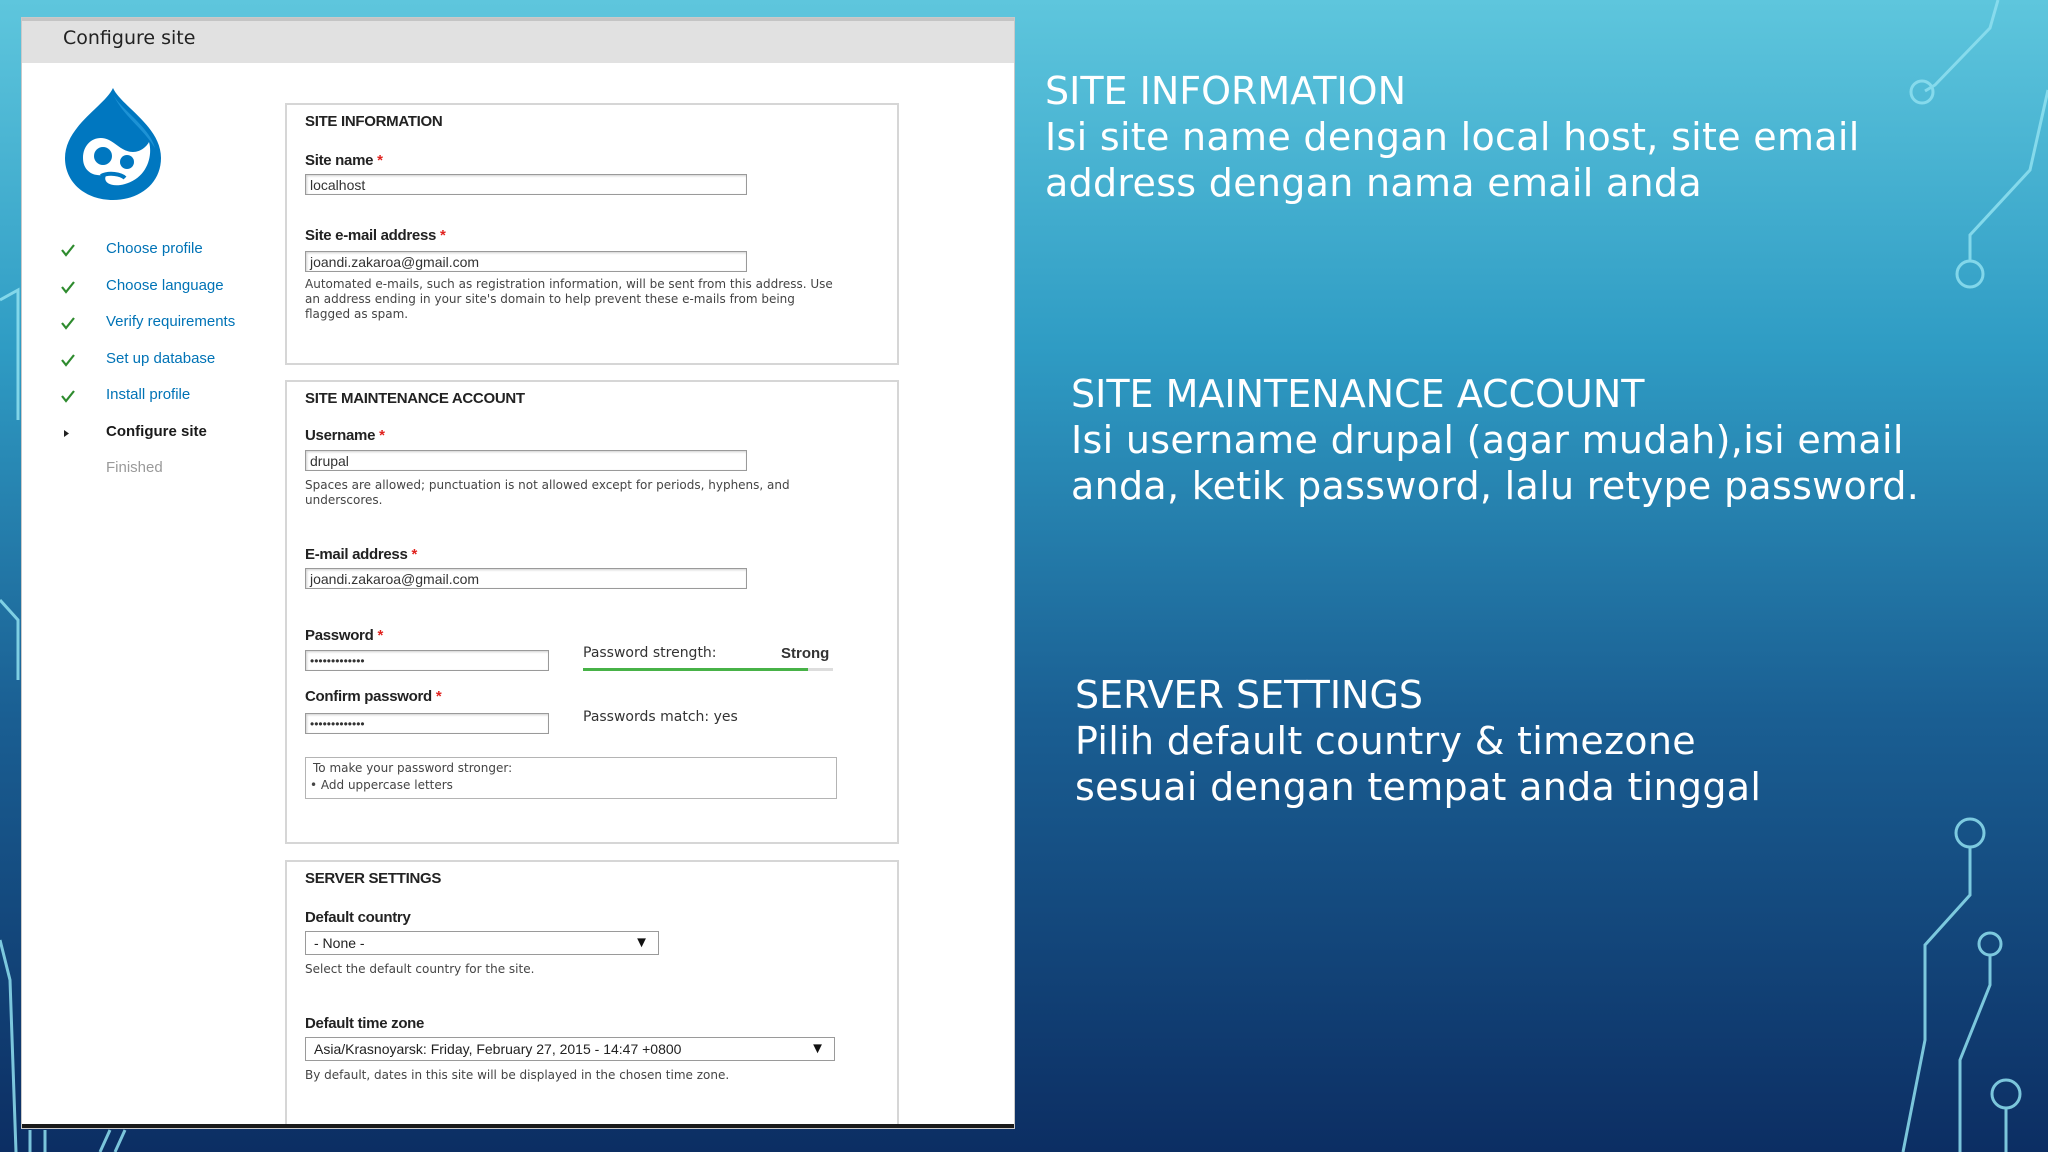  I want to click on default-timezone-label: Default time zone, so click(365, 1023).